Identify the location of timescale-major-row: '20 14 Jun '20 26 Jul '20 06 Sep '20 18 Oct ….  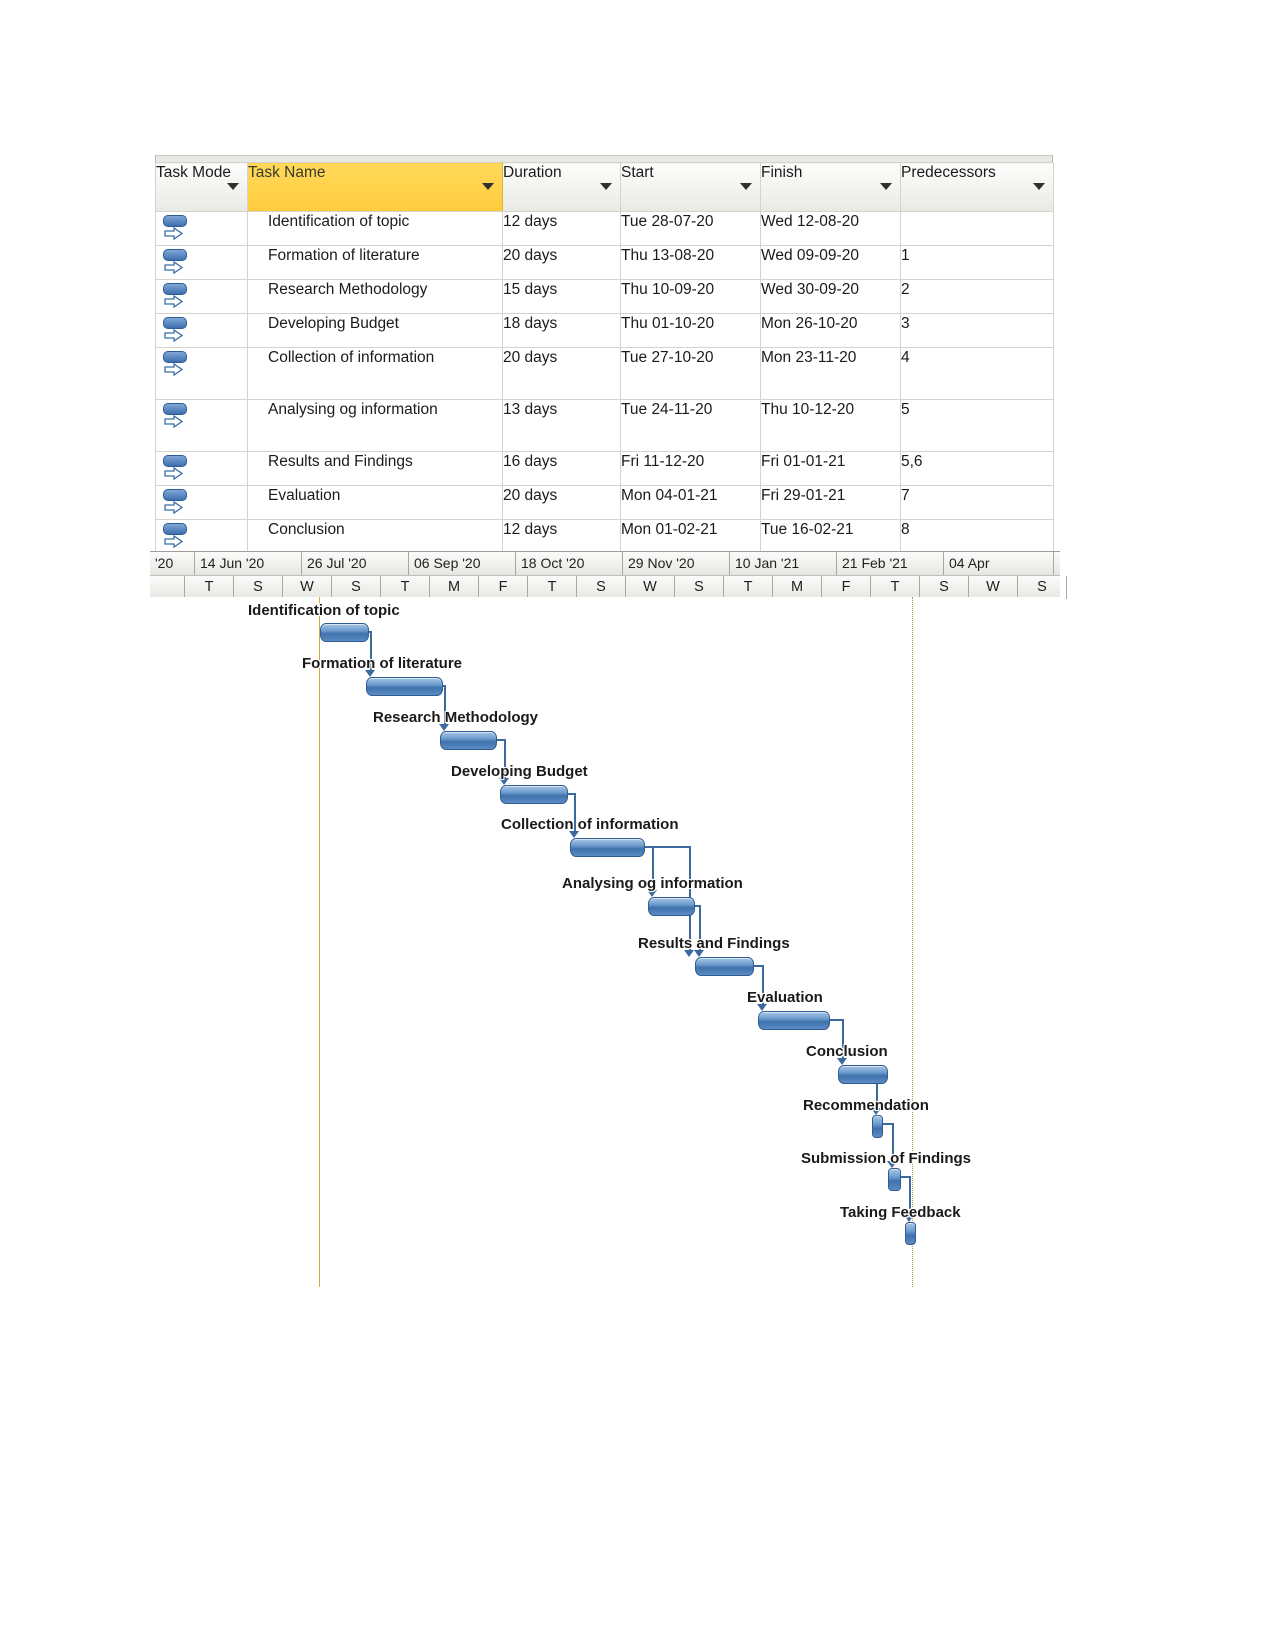
(605, 563).